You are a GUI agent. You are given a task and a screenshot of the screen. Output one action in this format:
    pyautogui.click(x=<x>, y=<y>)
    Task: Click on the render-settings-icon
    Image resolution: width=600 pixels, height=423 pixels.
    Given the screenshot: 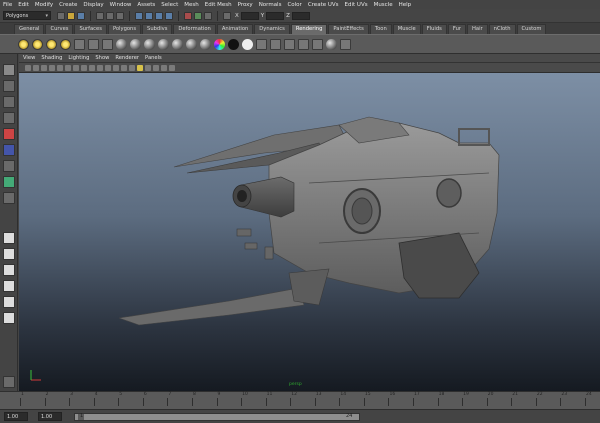 What is the action you would take?
    pyautogui.click(x=208, y=15)
    